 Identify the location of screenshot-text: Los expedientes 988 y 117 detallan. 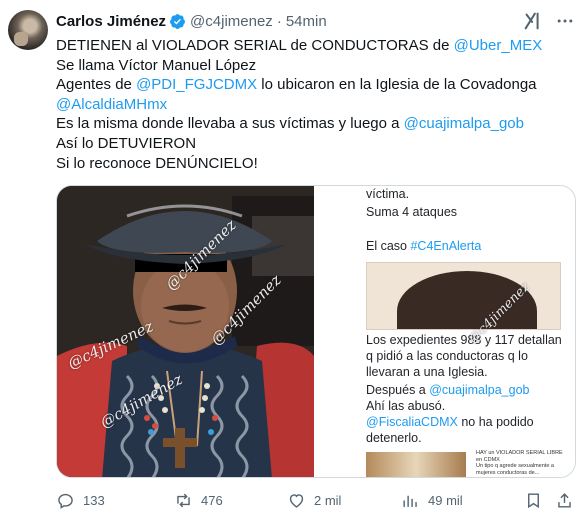
(464, 340).